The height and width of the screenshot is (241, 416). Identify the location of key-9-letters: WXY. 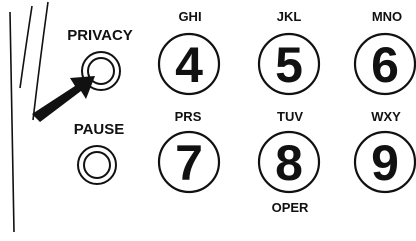
(386, 116).